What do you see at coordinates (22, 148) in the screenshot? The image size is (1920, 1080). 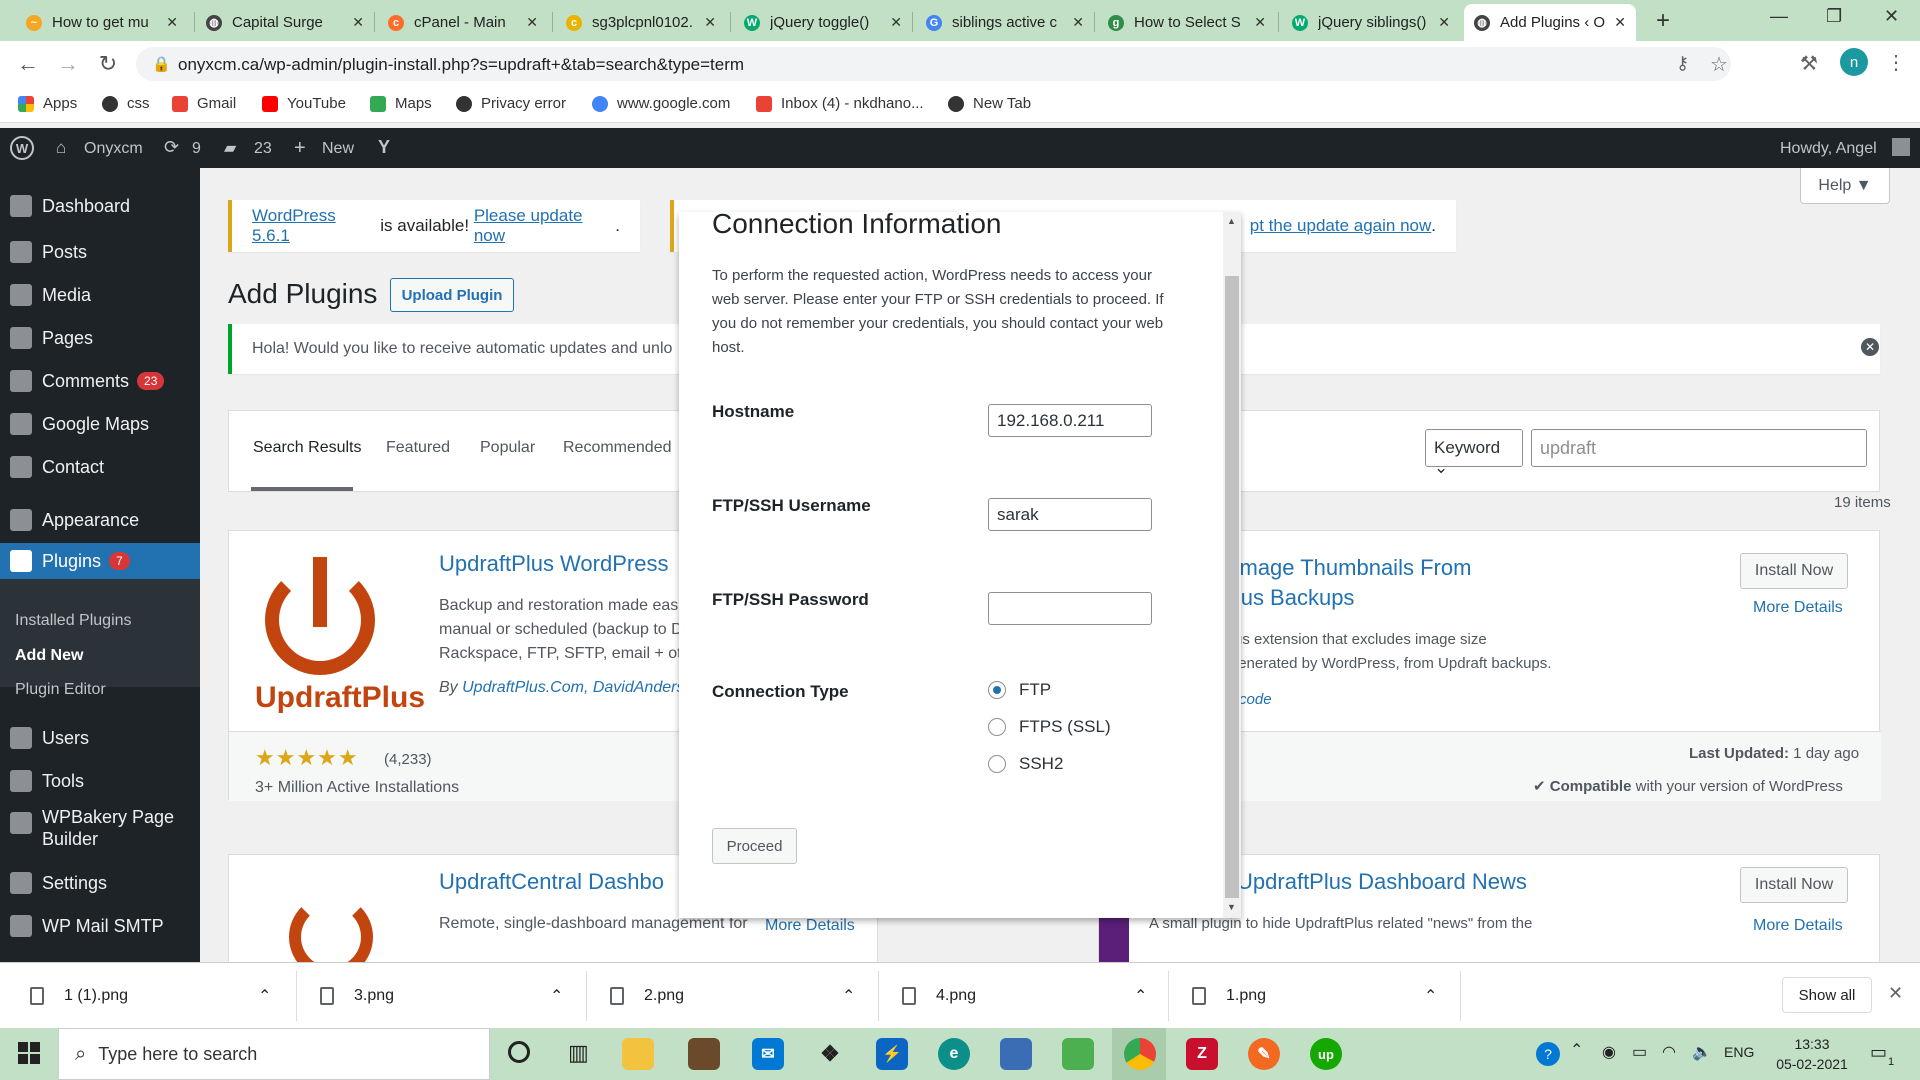 I see `wordpress-logo-icon: W` at bounding box center [22, 148].